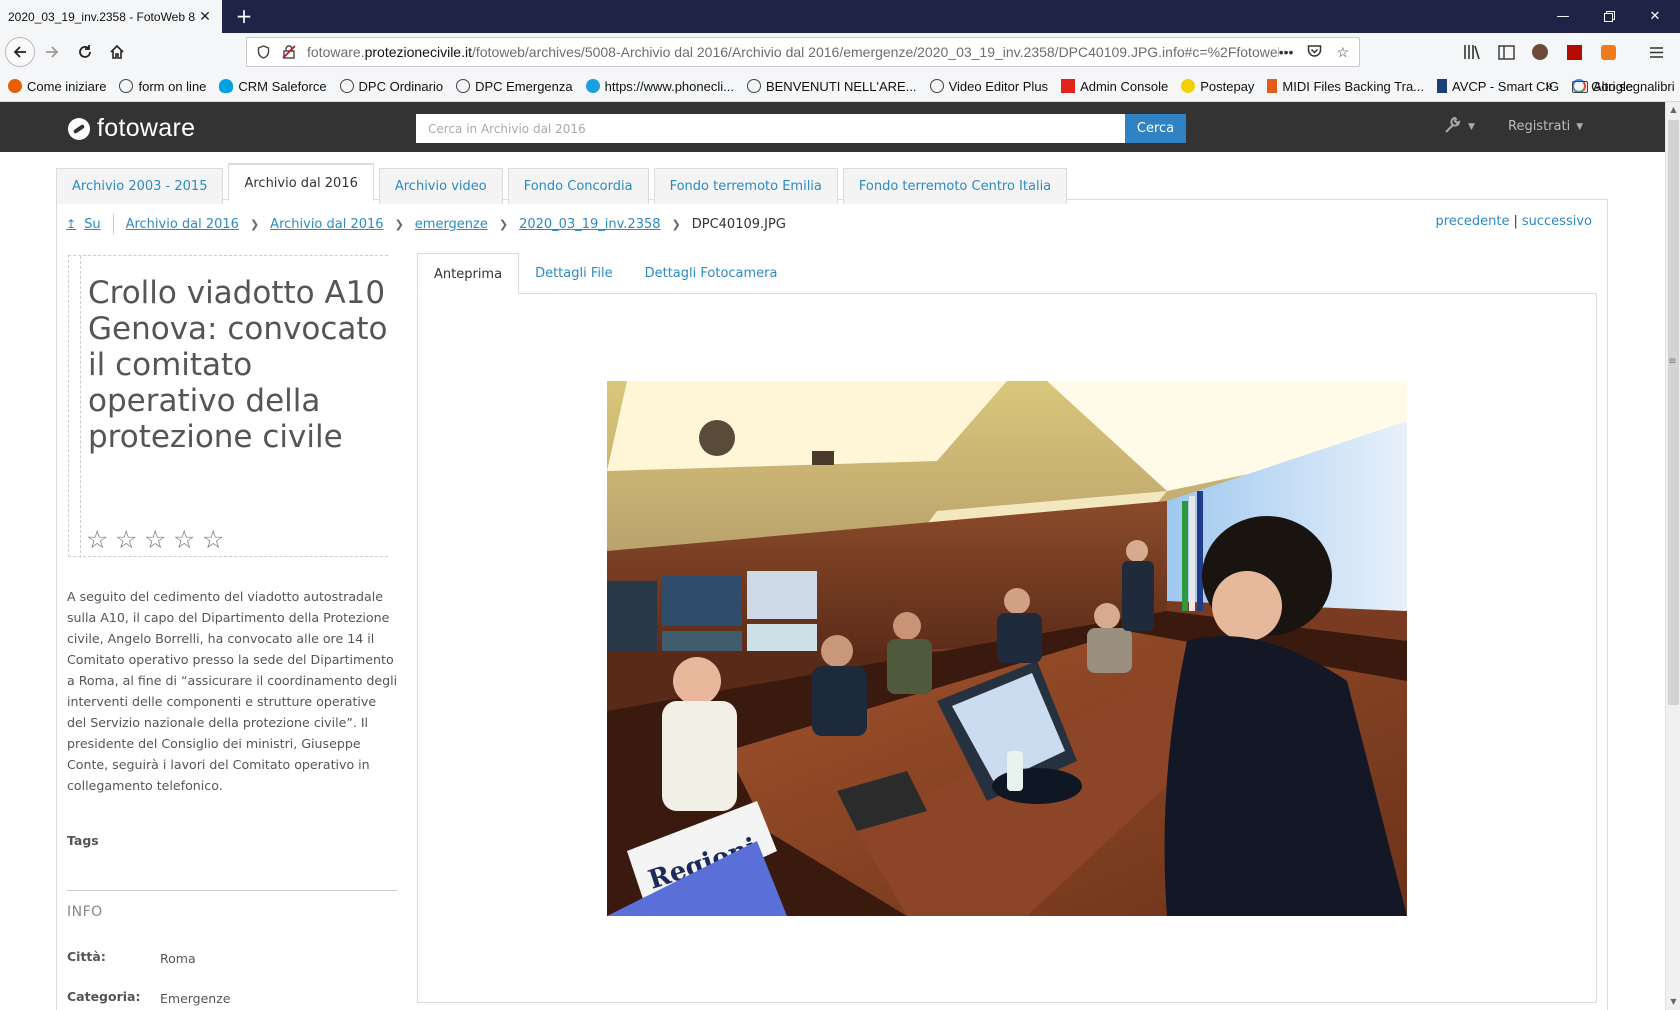 Image resolution: width=1680 pixels, height=1010 pixels. Describe the element at coordinates (57, 86) in the screenshot. I see `bookmark-item: Come iniziare` at that location.